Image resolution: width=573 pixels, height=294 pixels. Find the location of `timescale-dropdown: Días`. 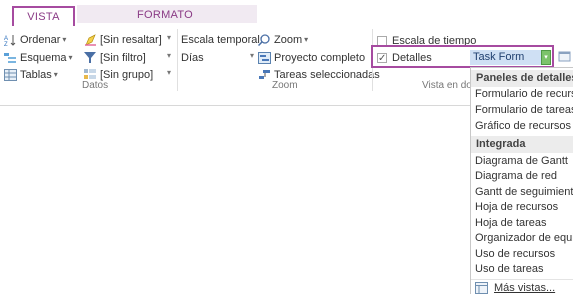

timescale-dropdown: Días is located at coordinates (218, 58).